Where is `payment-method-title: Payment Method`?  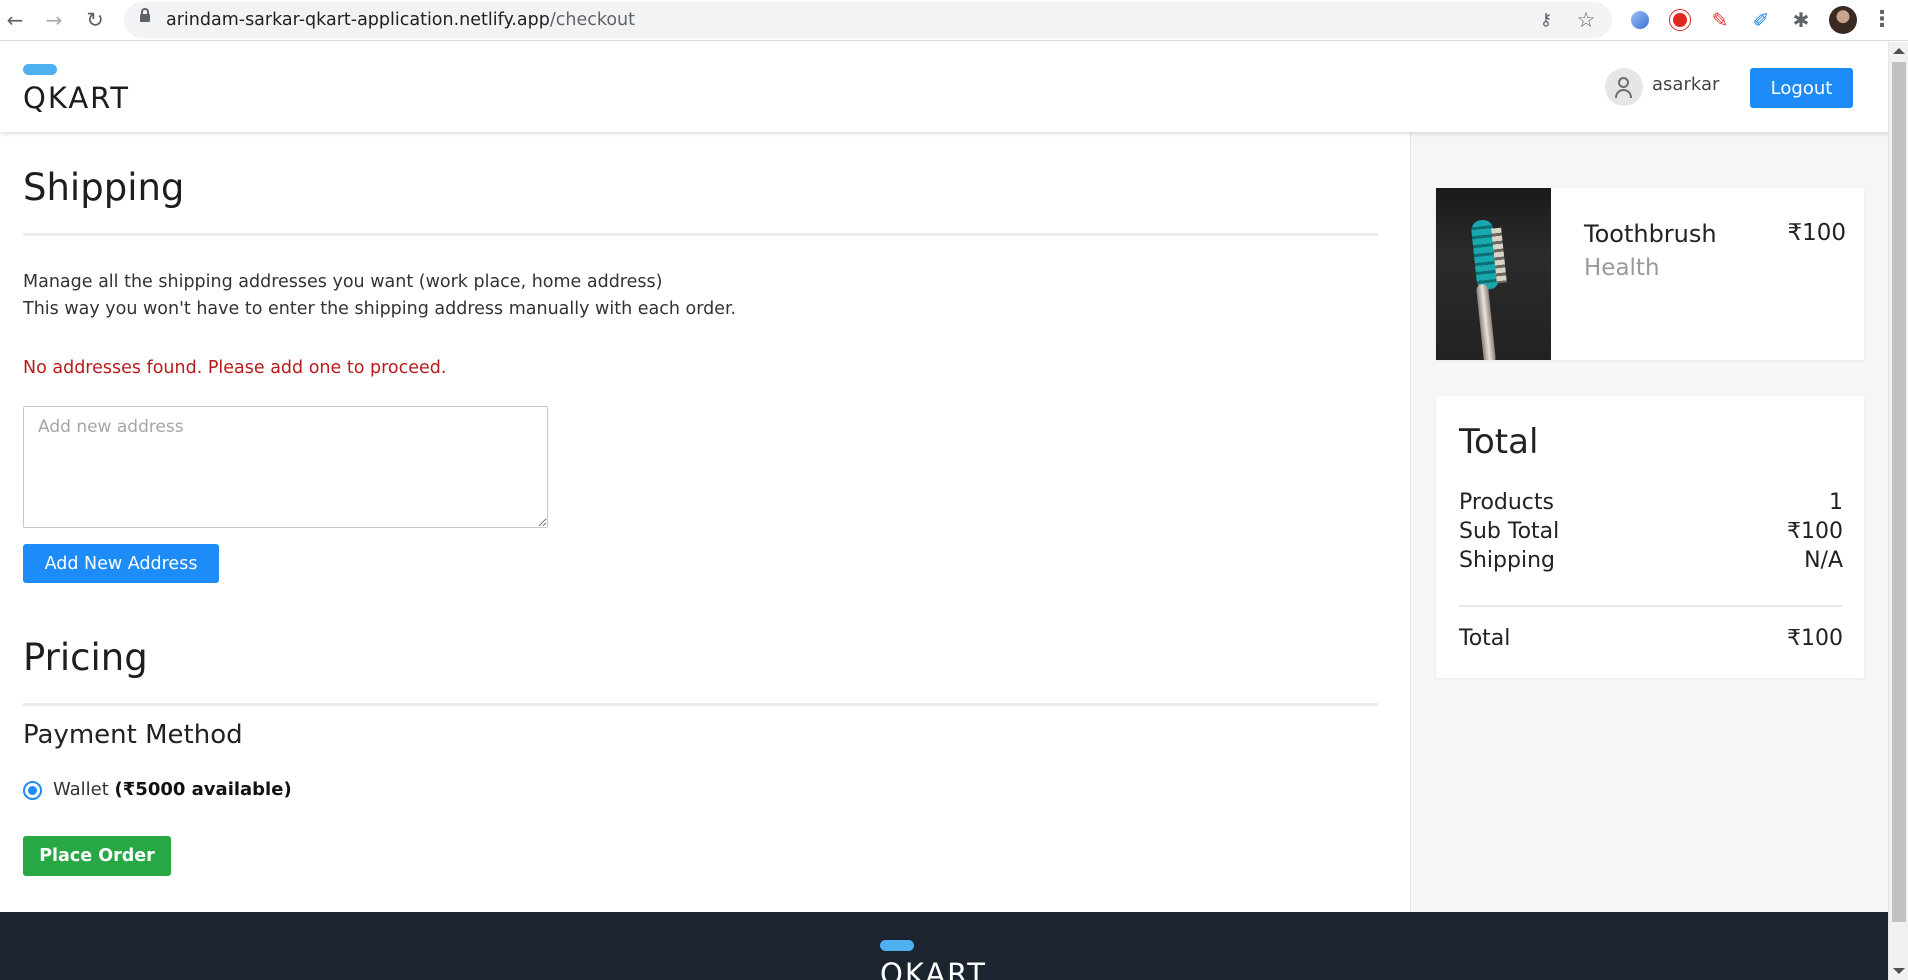 payment-method-title: Payment Method is located at coordinates (133, 735).